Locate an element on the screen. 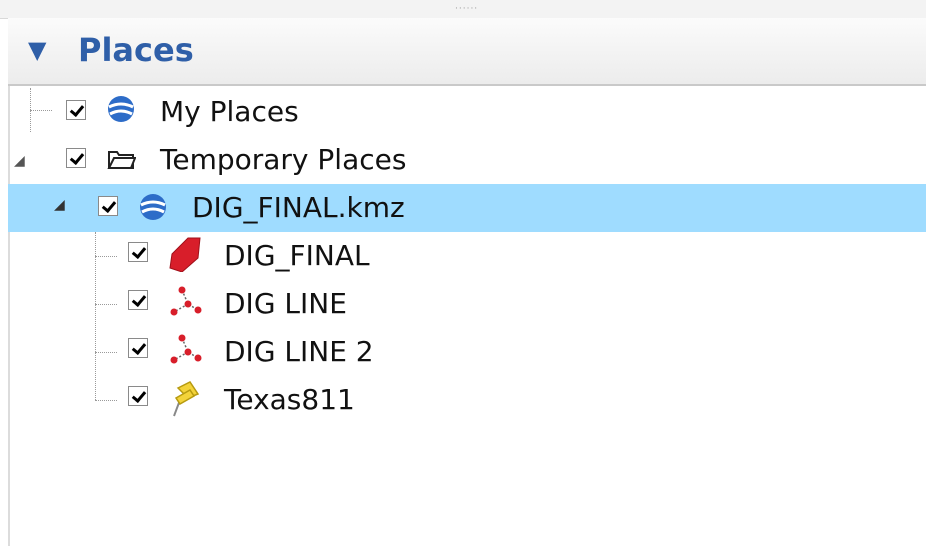 The width and height of the screenshot is (926, 546). panel-resize-strip: ······ is located at coordinates (463, 9).